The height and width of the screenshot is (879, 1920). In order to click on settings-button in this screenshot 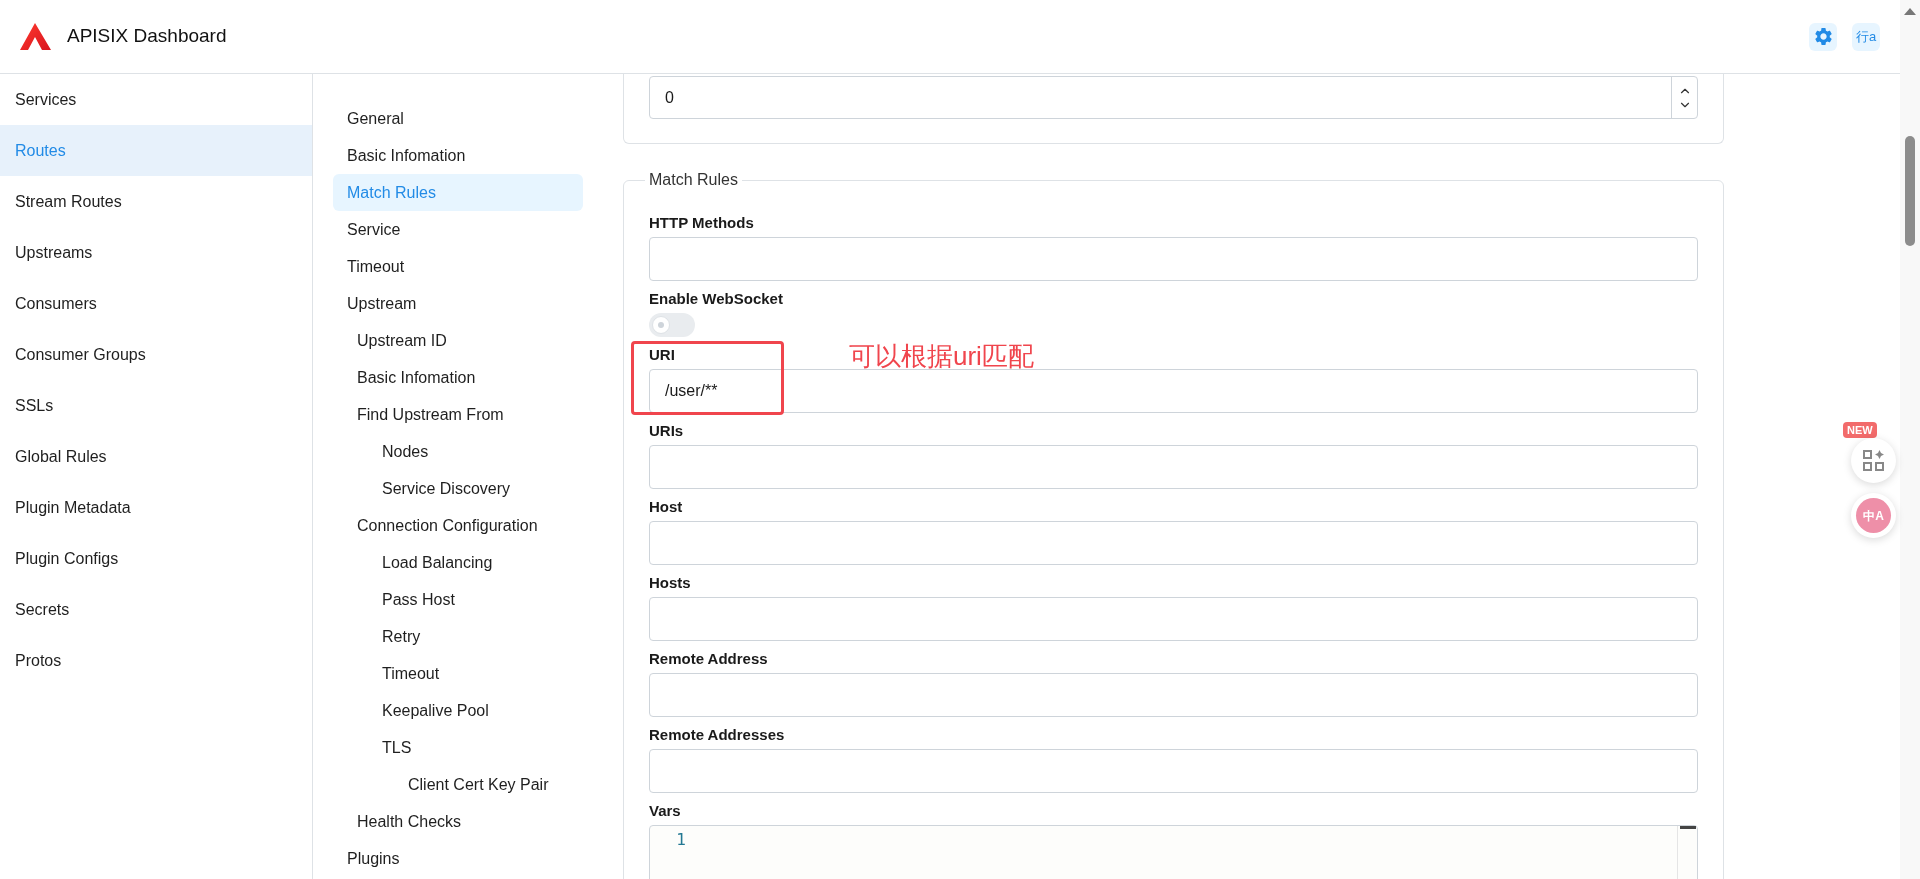, I will do `click(1823, 36)`.